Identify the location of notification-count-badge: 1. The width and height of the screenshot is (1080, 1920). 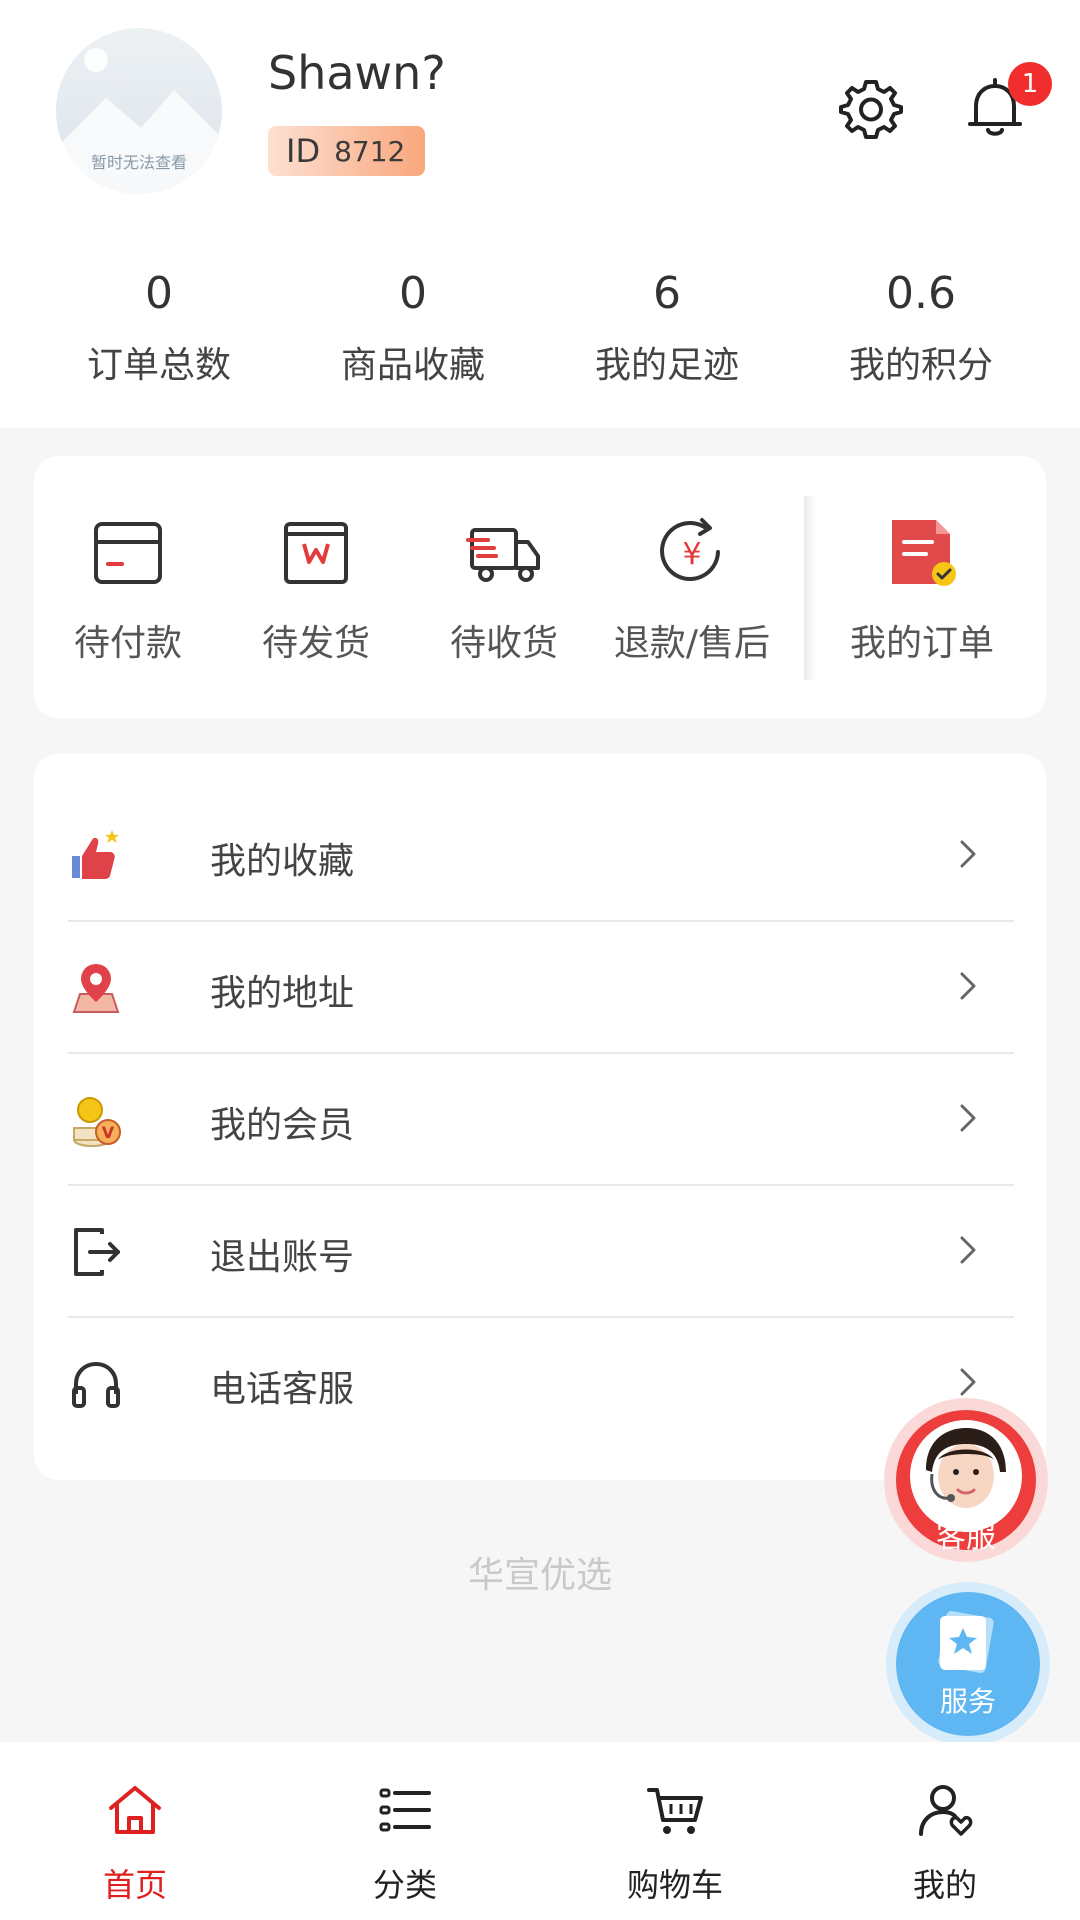
(1030, 84).